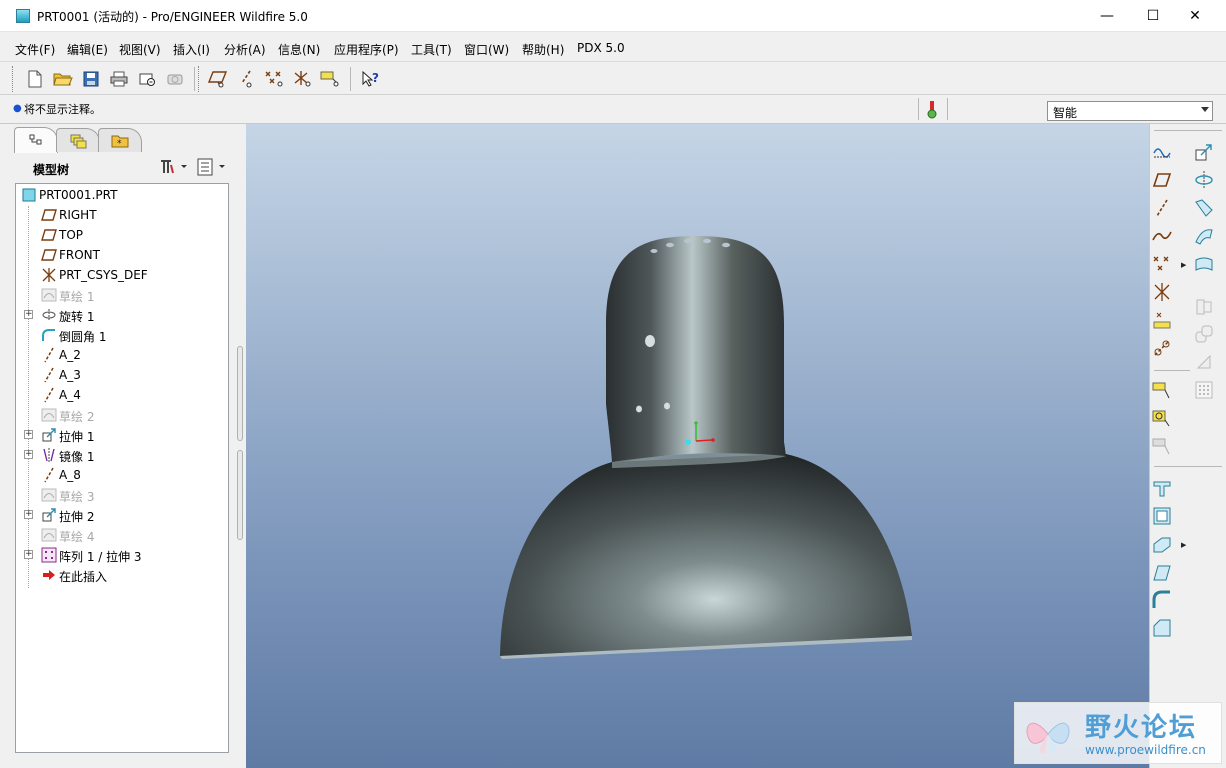 The height and width of the screenshot is (768, 1226). I want to click on blend-tool-icon, so click(1204, 236).